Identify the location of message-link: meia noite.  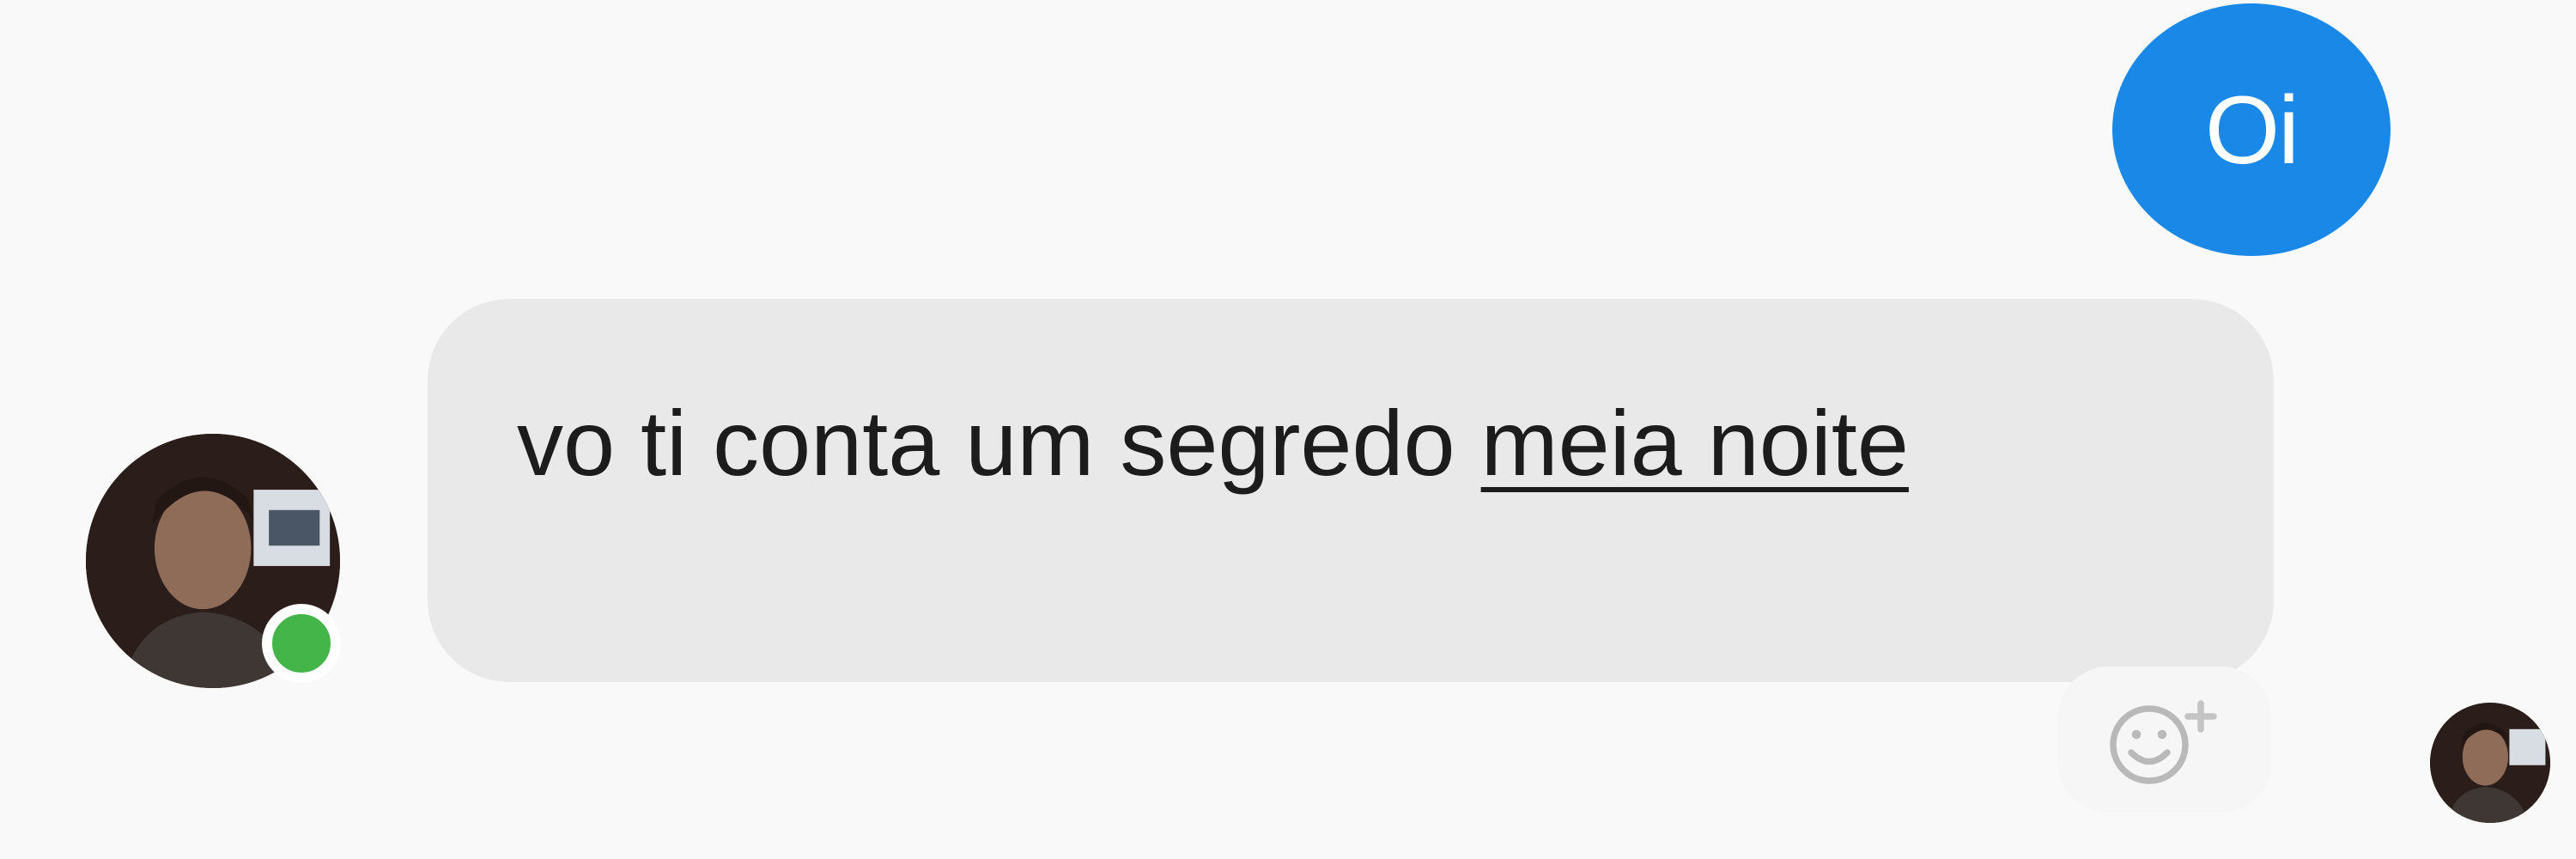
(1695, 443).